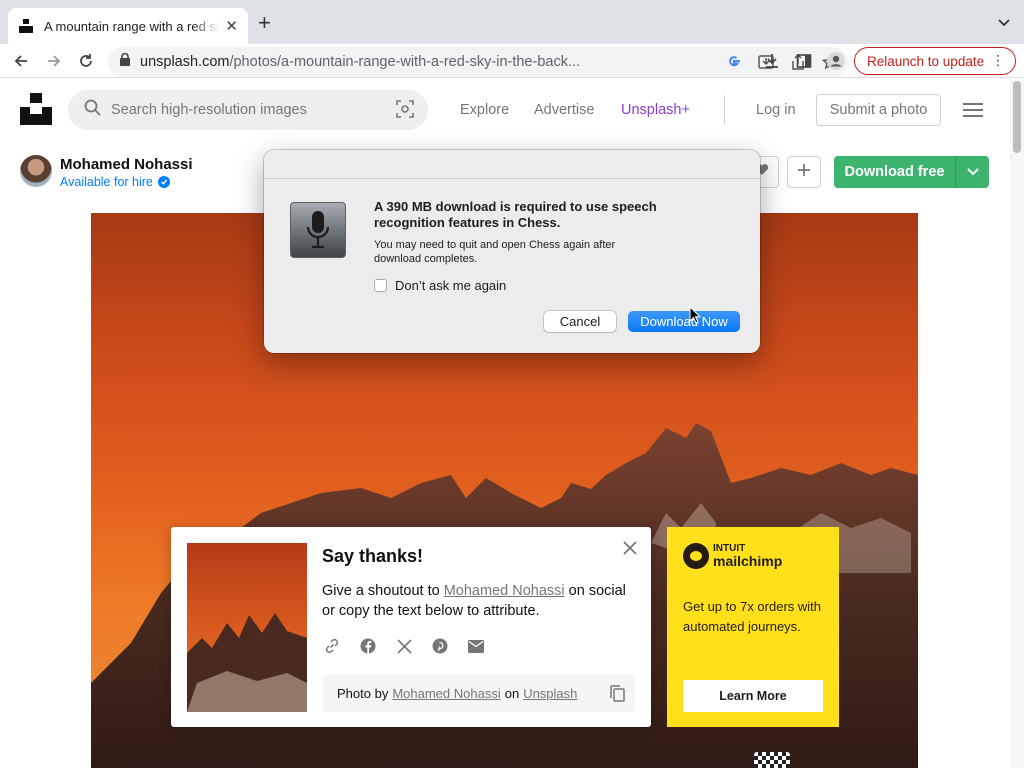 The width and height of the screenshot is (1024, 768). I want to click on nav-unsplash-plus: Unsplash+, so click(655, 110).